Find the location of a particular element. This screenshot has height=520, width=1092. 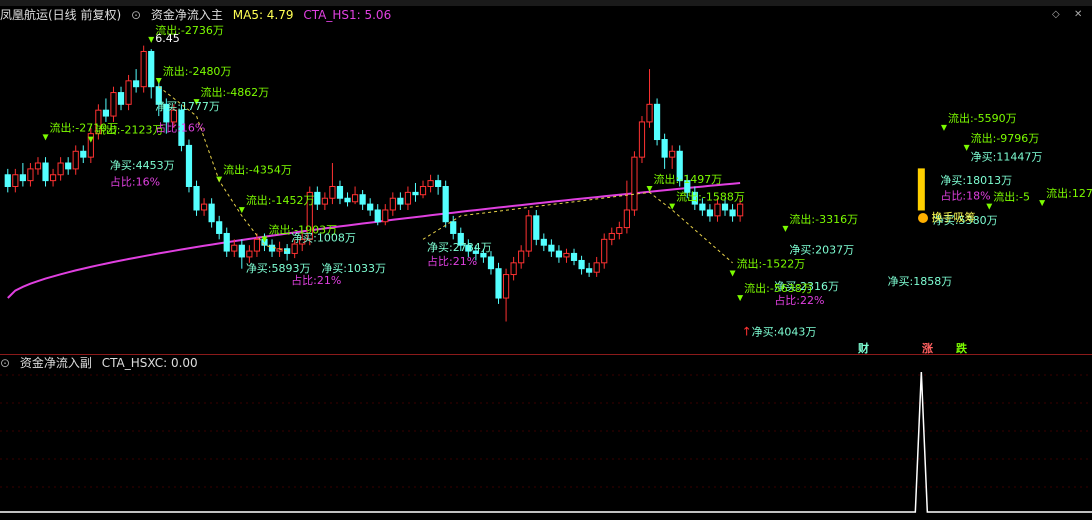

marker-cai: 财 is located at coordinates (863, 348).